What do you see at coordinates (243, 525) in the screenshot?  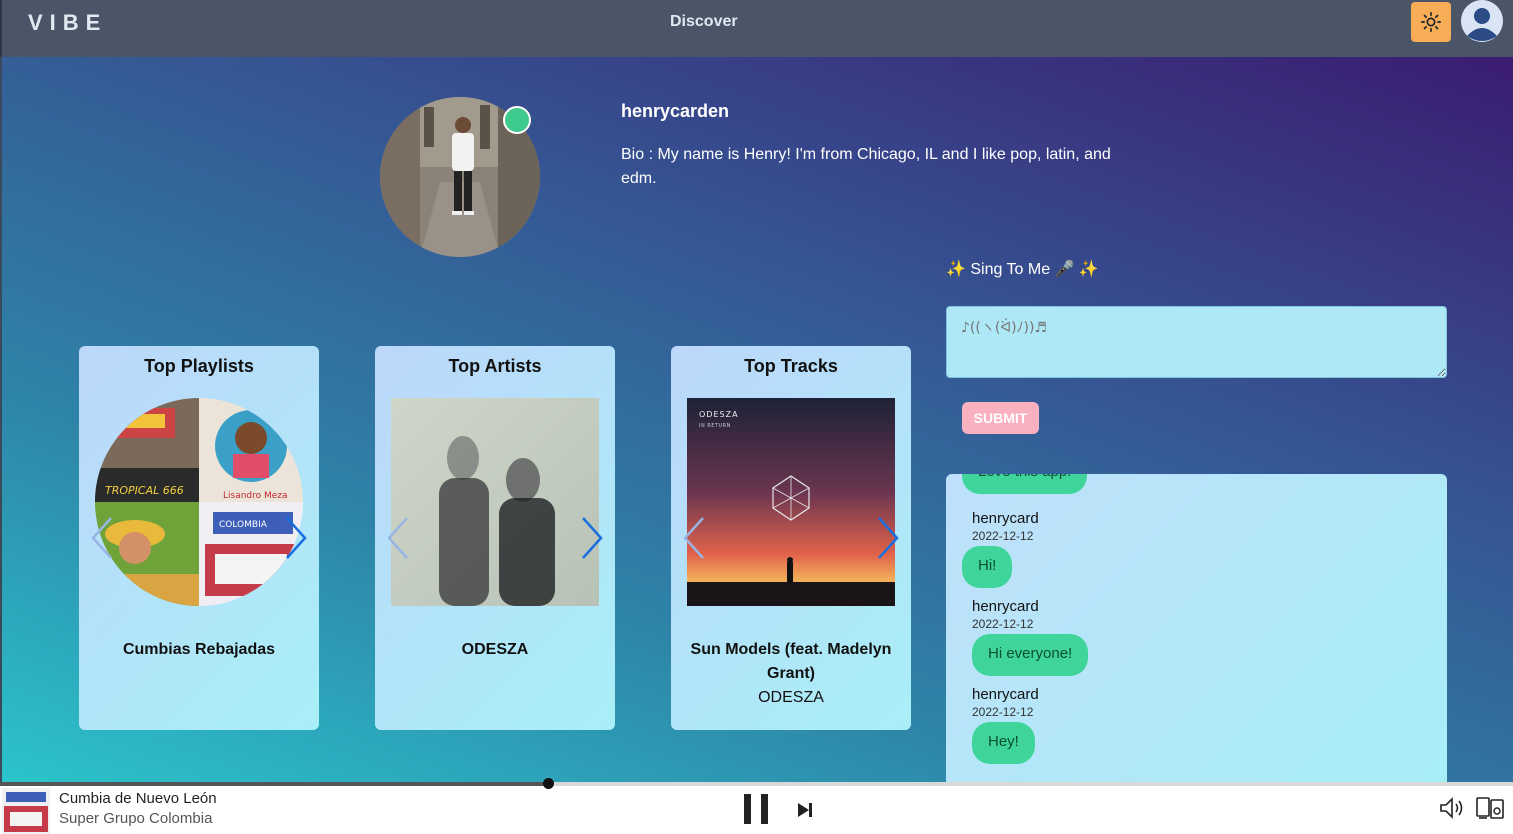 I see `svg-text: COLOMBIA` at bounding box center [243, 525].